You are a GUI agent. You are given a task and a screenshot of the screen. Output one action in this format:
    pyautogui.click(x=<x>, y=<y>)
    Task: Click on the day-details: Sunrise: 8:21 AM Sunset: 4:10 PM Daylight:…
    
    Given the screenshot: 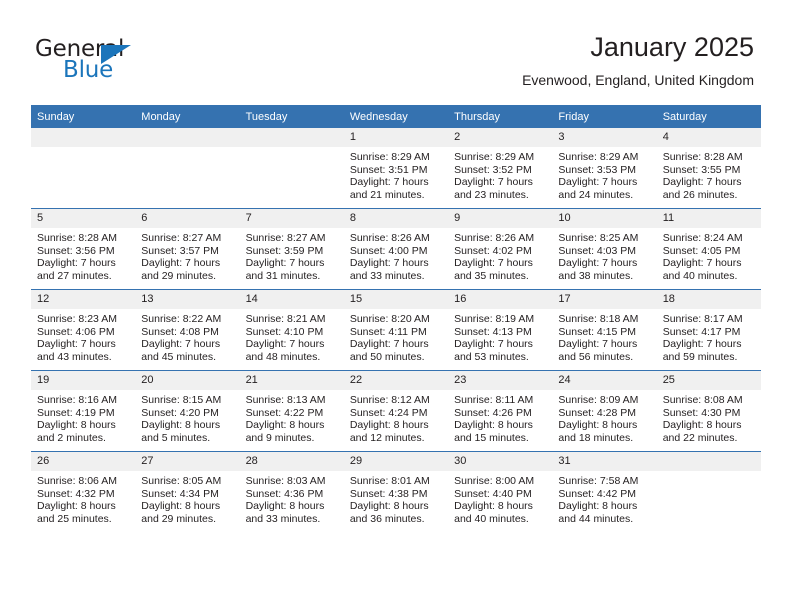 What is the action you would take?
    pyautogui.click(x=292, y=336)
    